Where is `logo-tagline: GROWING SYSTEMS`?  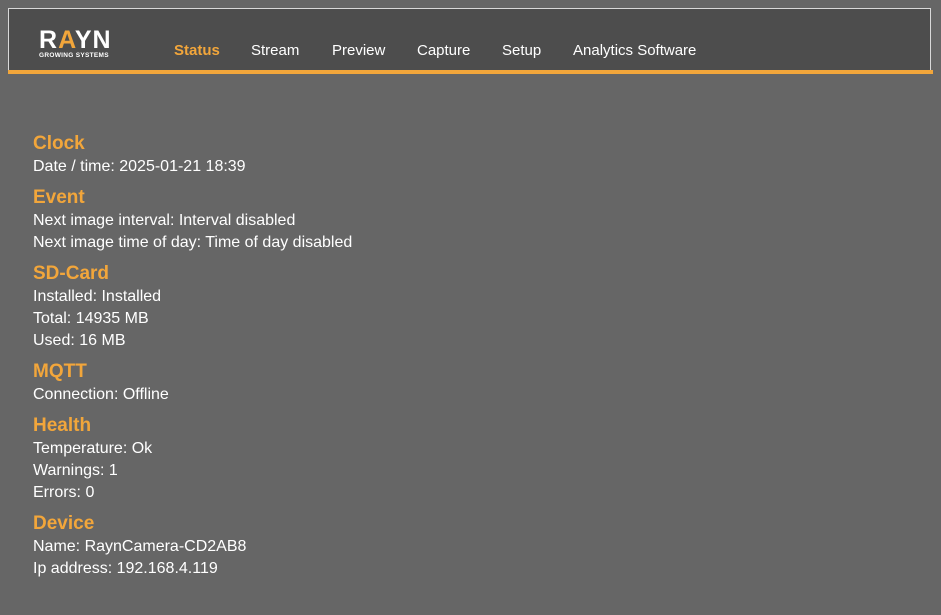 logo-tagline: GROWING SYSTEMS is located at coordinates (74, 55).